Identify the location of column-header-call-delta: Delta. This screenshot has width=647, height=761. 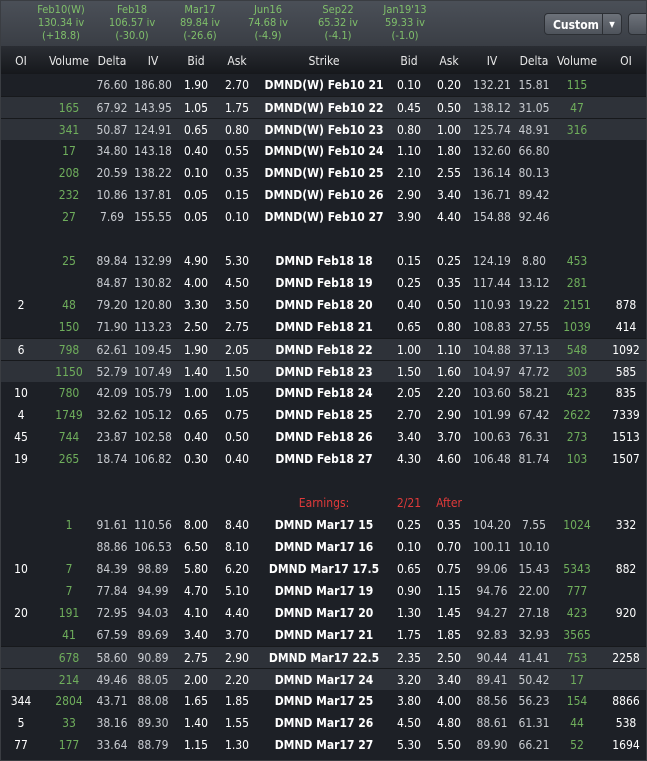
(112, 61).